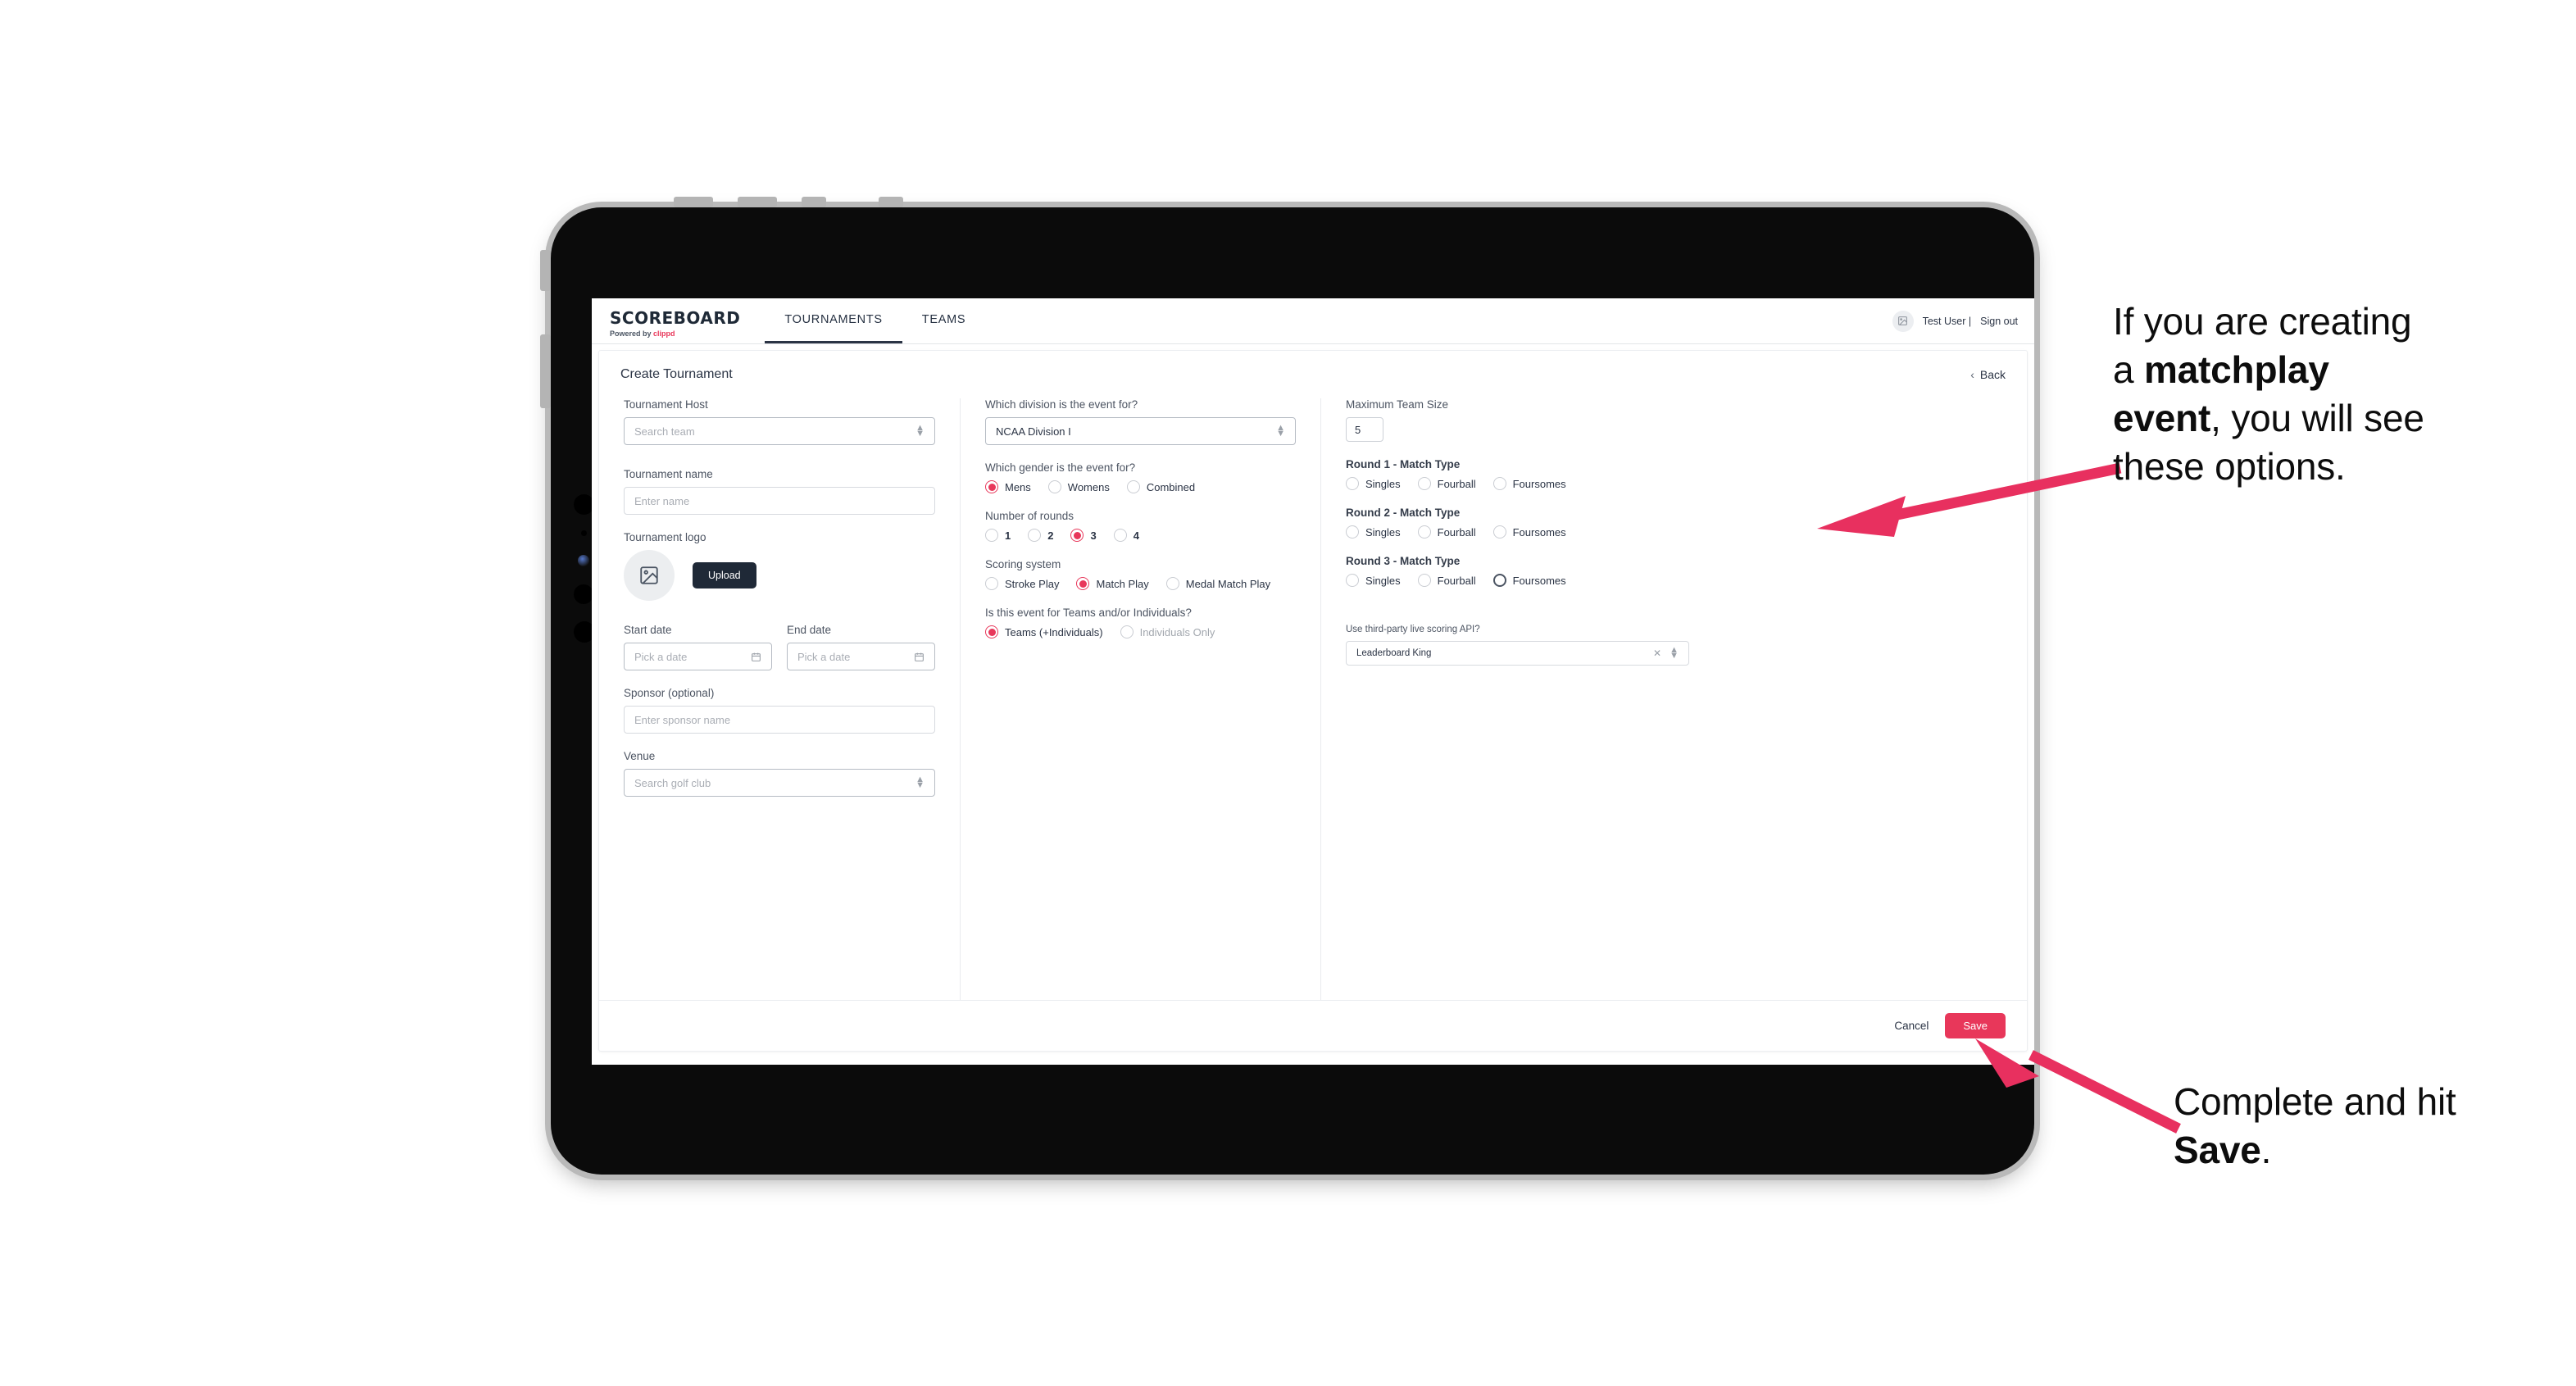 This screenshot has width=2576, height=1386. Describe the element at coordinates (1140, 431) in the screenshot. I see `division-select: NCAA Division I ▲ ▼` at that location.